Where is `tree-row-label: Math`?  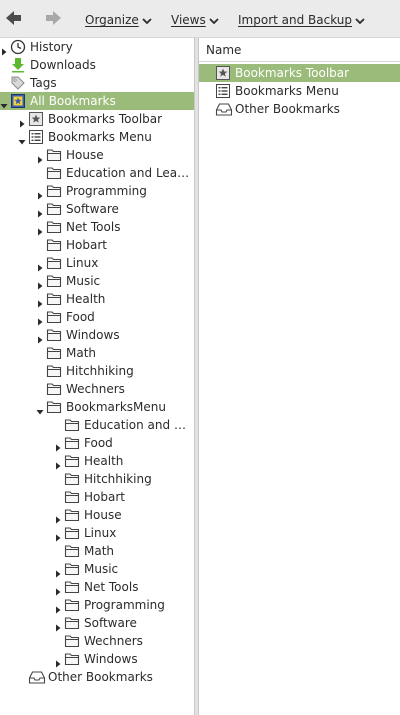
tree-row-label: Math is located at coordinates (99, 551).